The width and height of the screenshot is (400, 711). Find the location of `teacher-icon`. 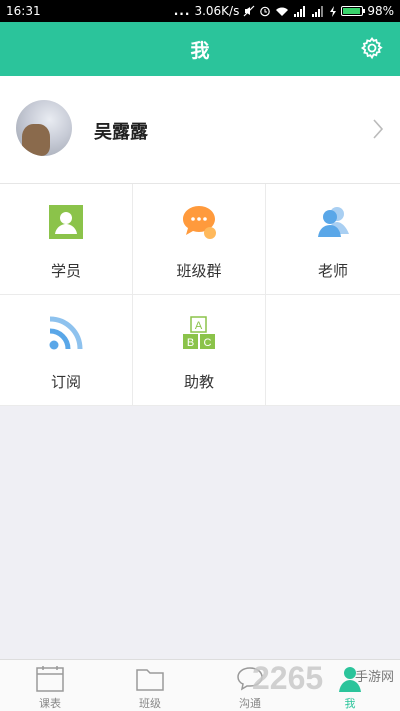

teacher-icon is located at coordinates (333, 222).